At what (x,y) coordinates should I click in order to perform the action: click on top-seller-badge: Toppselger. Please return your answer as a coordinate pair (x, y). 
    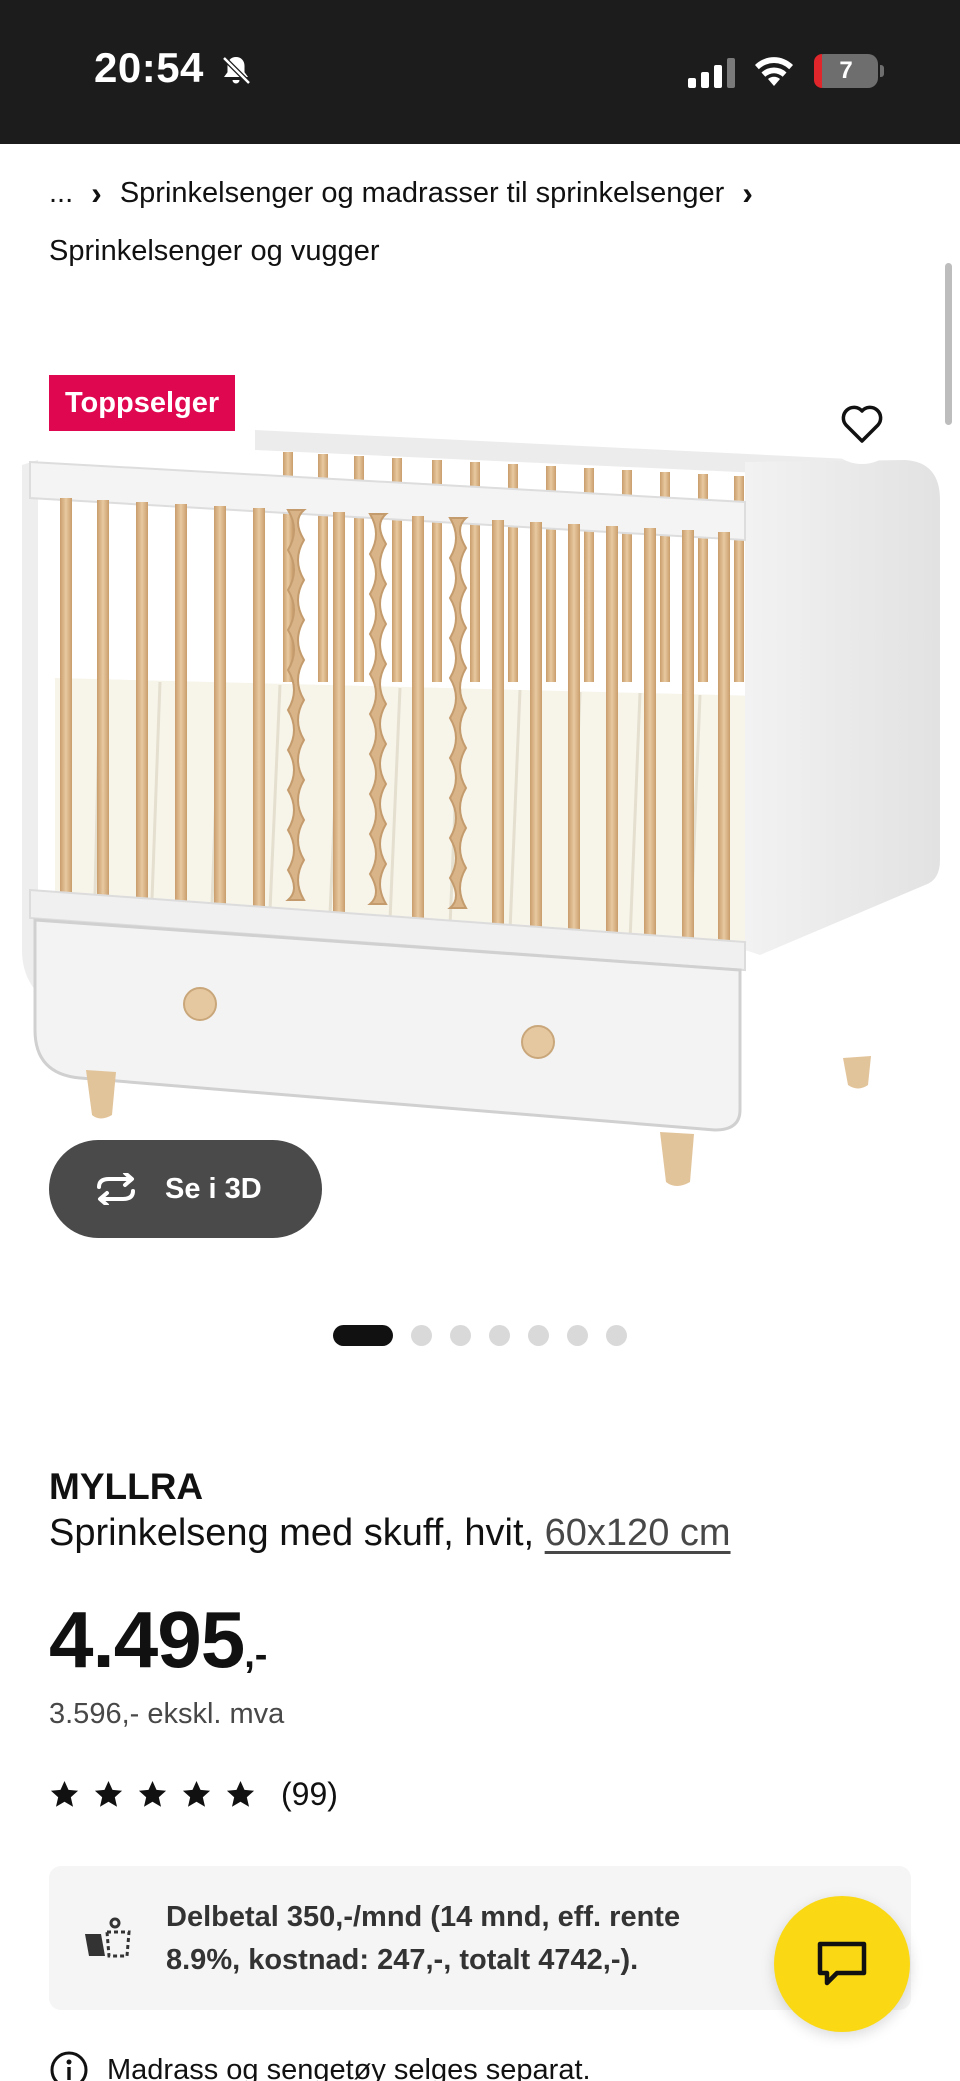
    Looking at the image, I should click on (142, 403).